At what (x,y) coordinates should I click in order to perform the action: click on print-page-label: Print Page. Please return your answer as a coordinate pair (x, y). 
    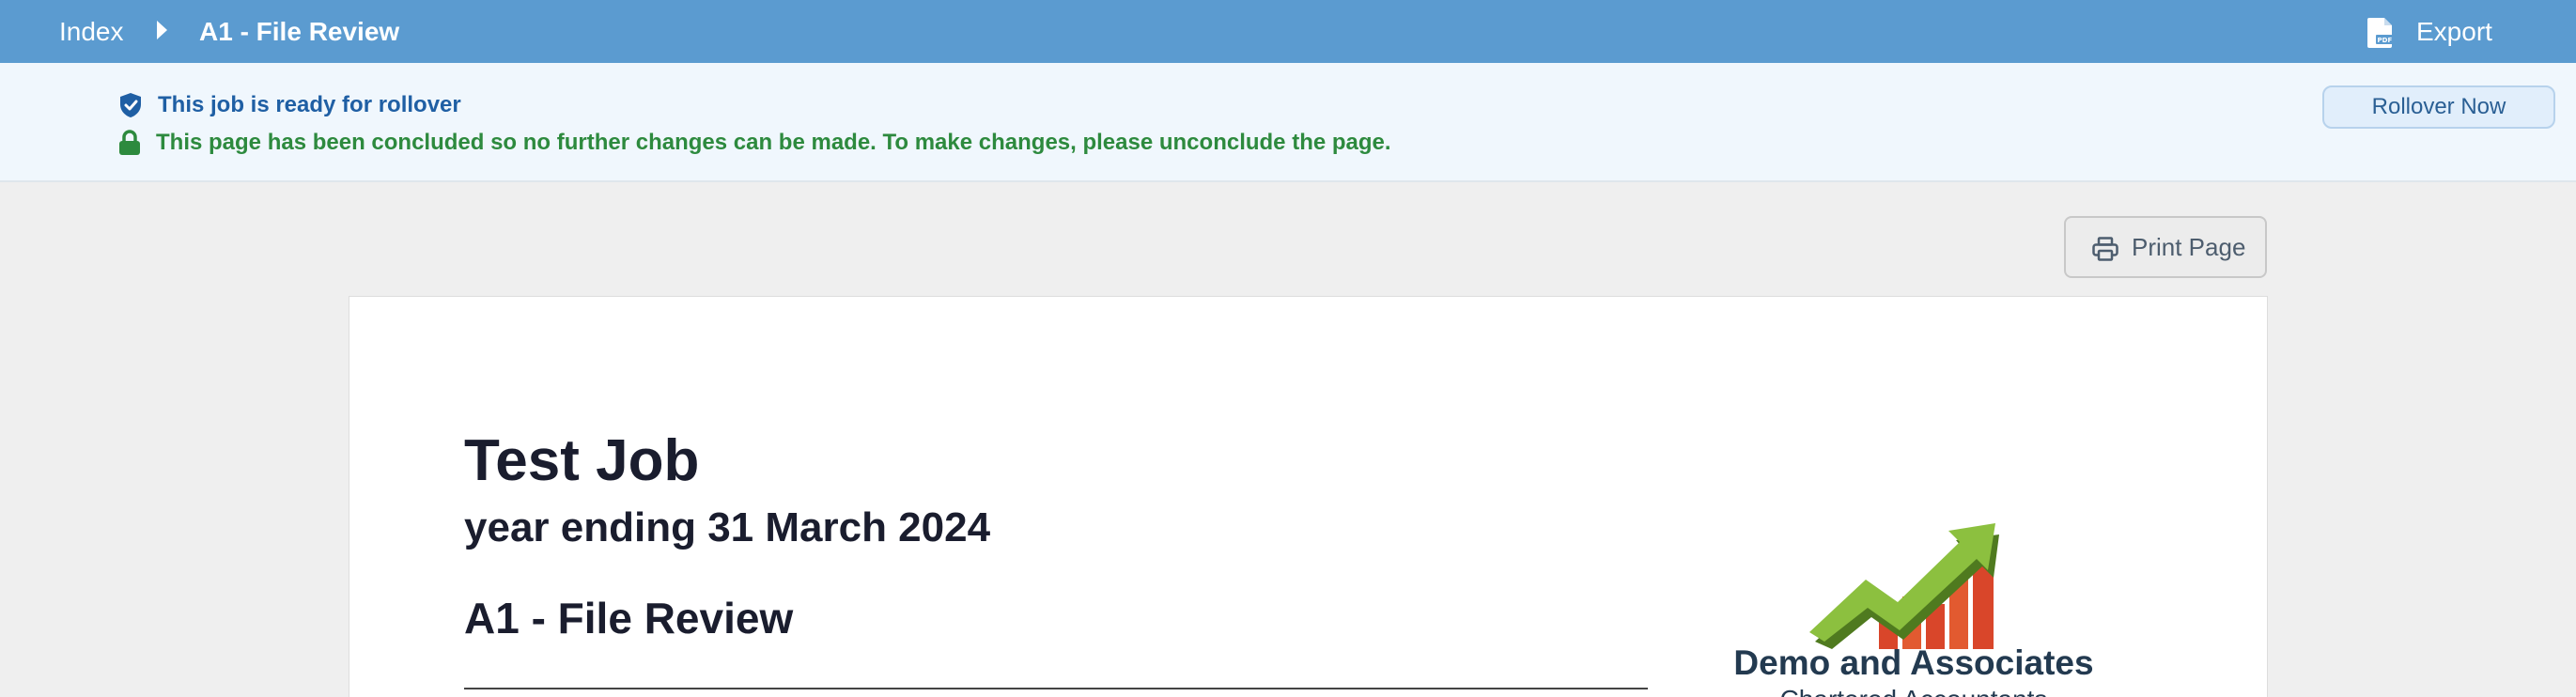
    Looking at the image, I should click on (2189, 247).